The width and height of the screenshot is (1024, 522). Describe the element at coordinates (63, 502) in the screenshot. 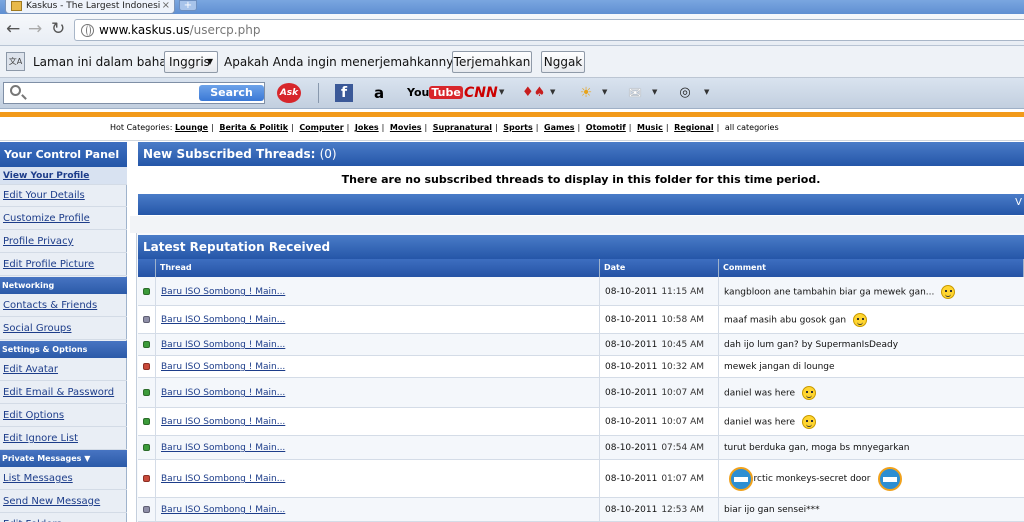

I see `sidebar-item-send-new-message: Send New Message` at that location.